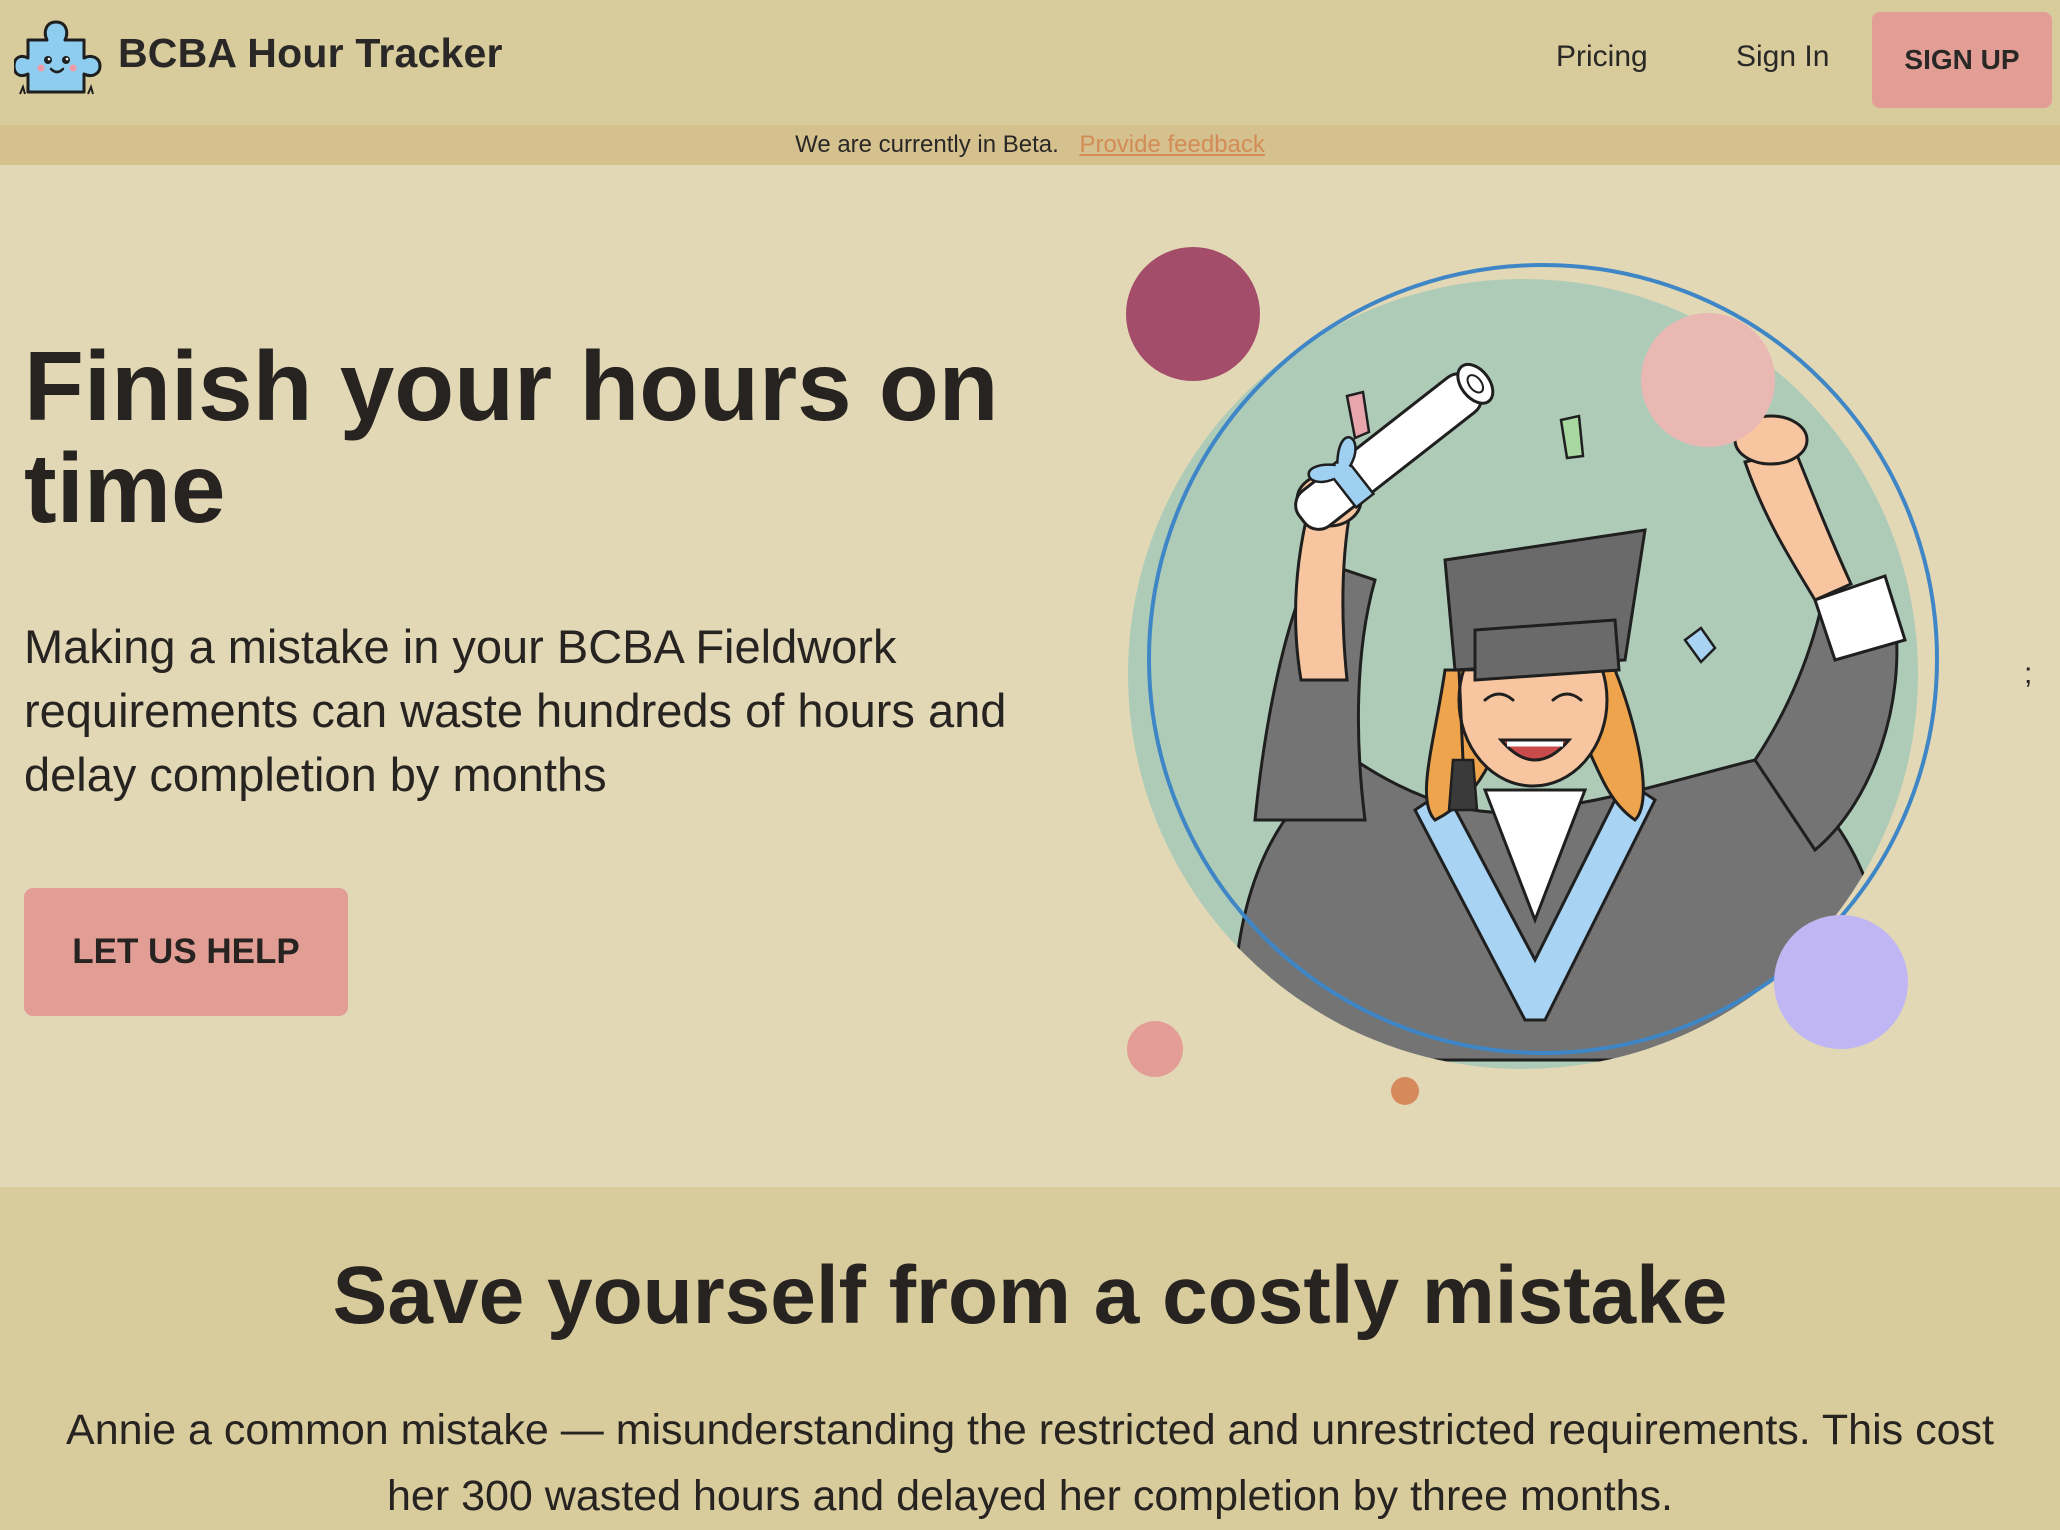 Image resolution: width=2060 pixels, height=1530 pixels. I want to click on pink-dot, so click(1708, 380).